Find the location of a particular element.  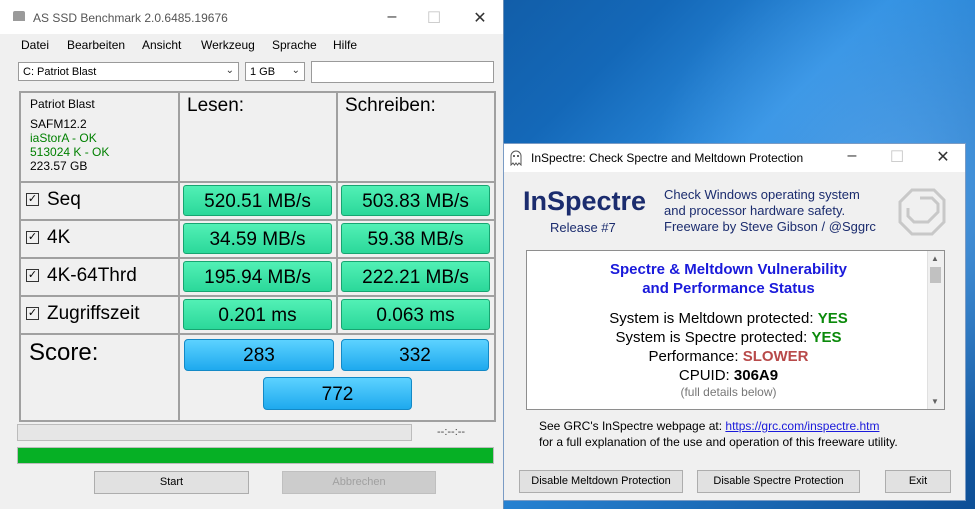

total-progress-fill is located at coordinates (255, 455).